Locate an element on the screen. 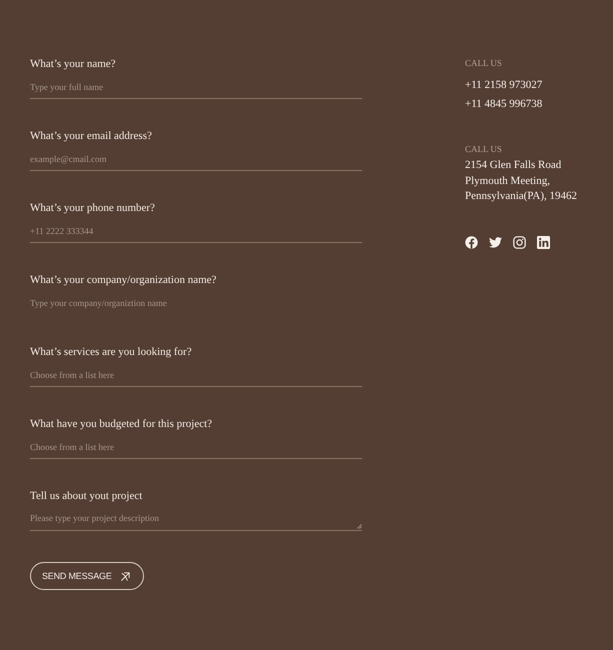 The image size is (613, 650). field-label: What’s your phone number? is located at coordinates (93, 208).